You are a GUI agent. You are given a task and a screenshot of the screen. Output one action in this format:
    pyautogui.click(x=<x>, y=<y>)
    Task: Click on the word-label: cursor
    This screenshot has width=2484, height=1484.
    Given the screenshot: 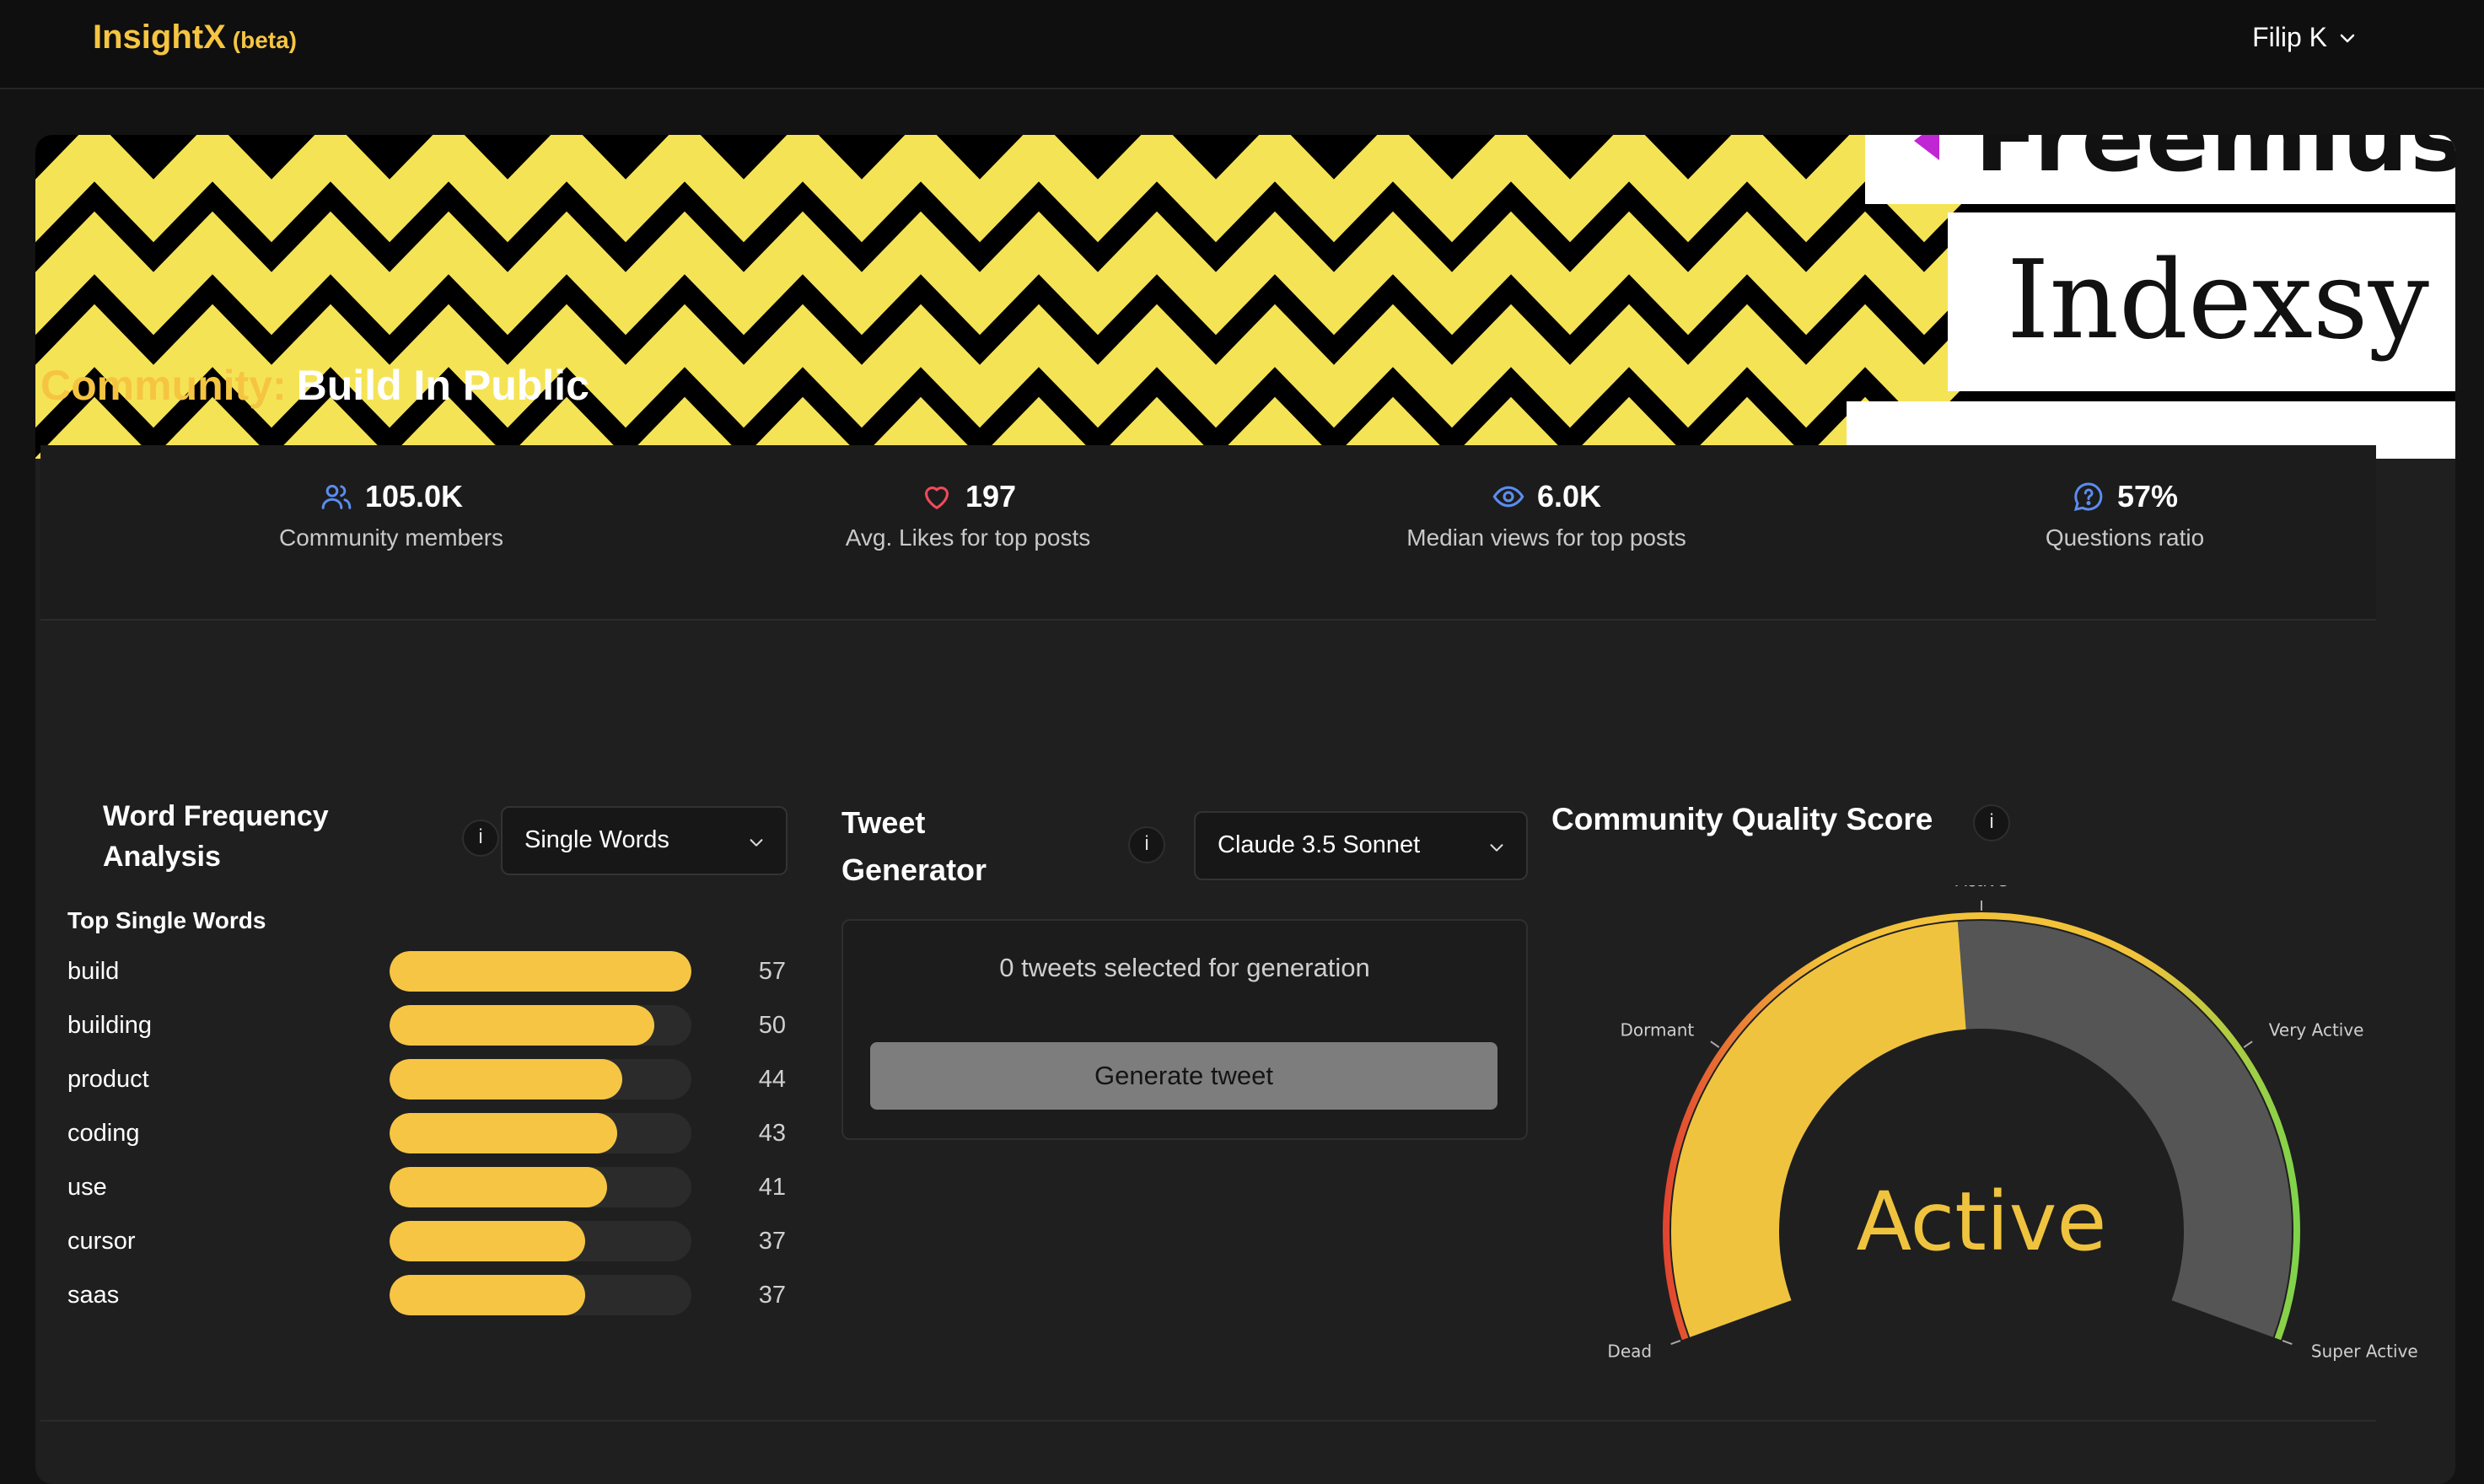 What is the action you would take?
    pyautogui.click(x=101, y=1241)
    